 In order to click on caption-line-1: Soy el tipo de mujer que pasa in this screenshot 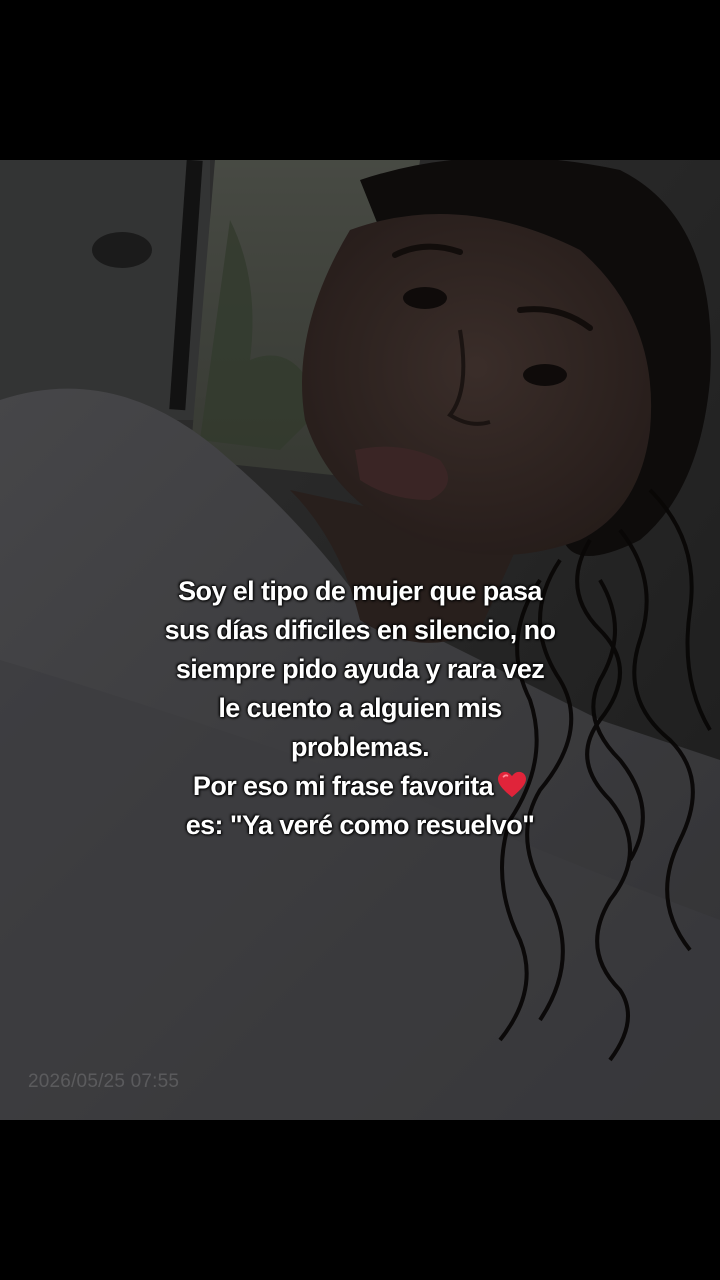, I will do `click(360, 591)`.